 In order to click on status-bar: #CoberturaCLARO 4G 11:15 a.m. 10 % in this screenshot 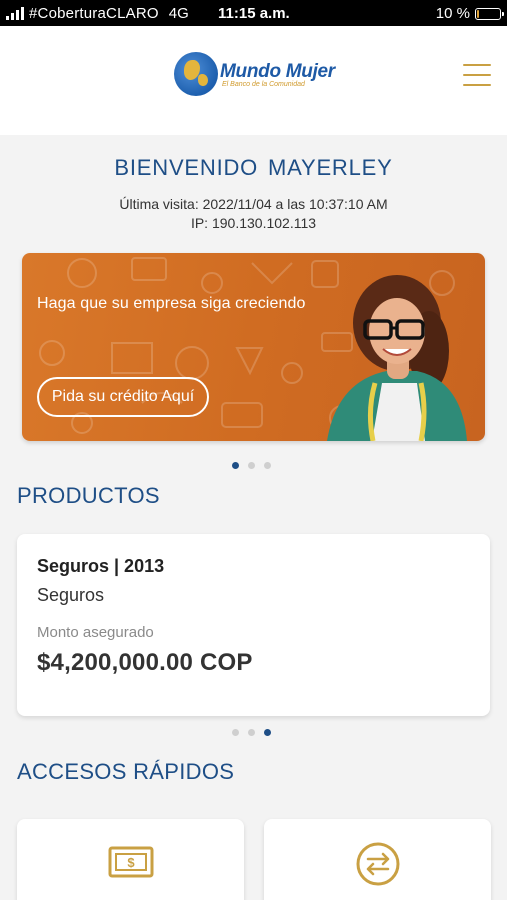, I will do `click(253, 13)`.